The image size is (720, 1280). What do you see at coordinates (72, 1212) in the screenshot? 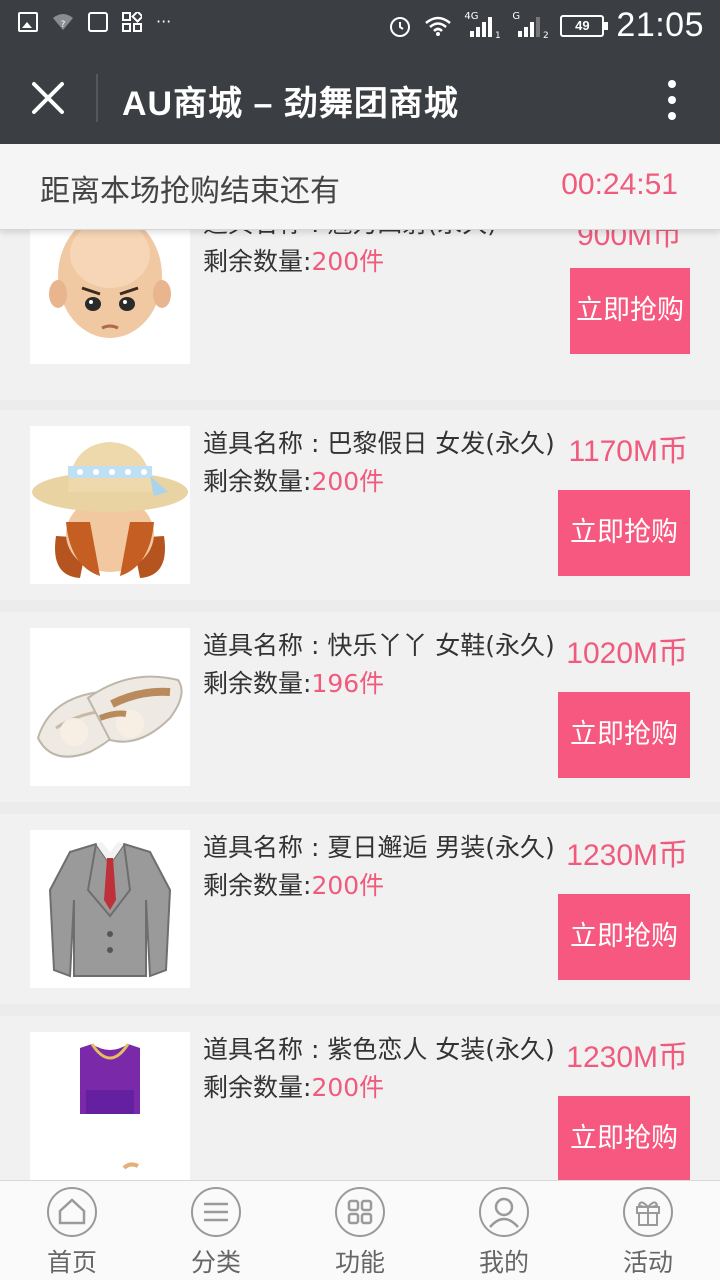
I see `home-icon` at bounding box center [72, 1212].